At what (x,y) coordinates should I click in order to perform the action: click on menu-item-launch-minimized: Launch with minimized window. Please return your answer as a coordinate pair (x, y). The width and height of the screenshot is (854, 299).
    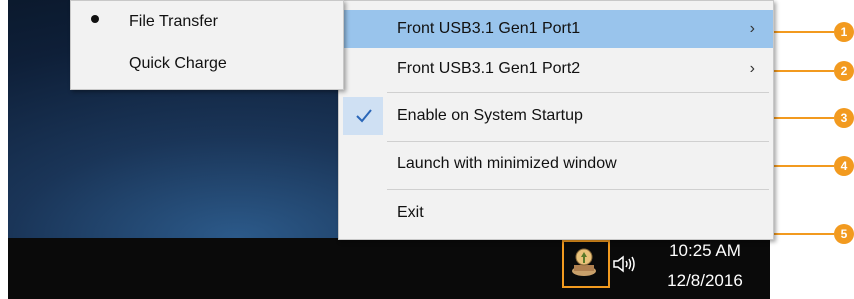
    Looking at the image, I should click on (556, 164).